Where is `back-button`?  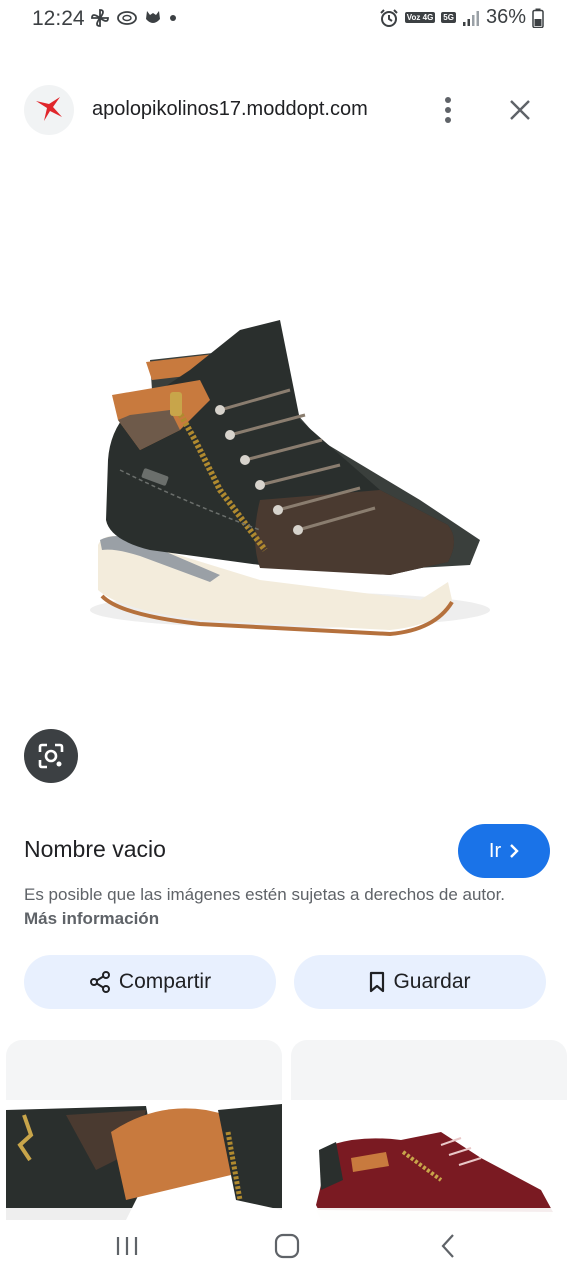 back-button is located at coordinates (448, 1246).